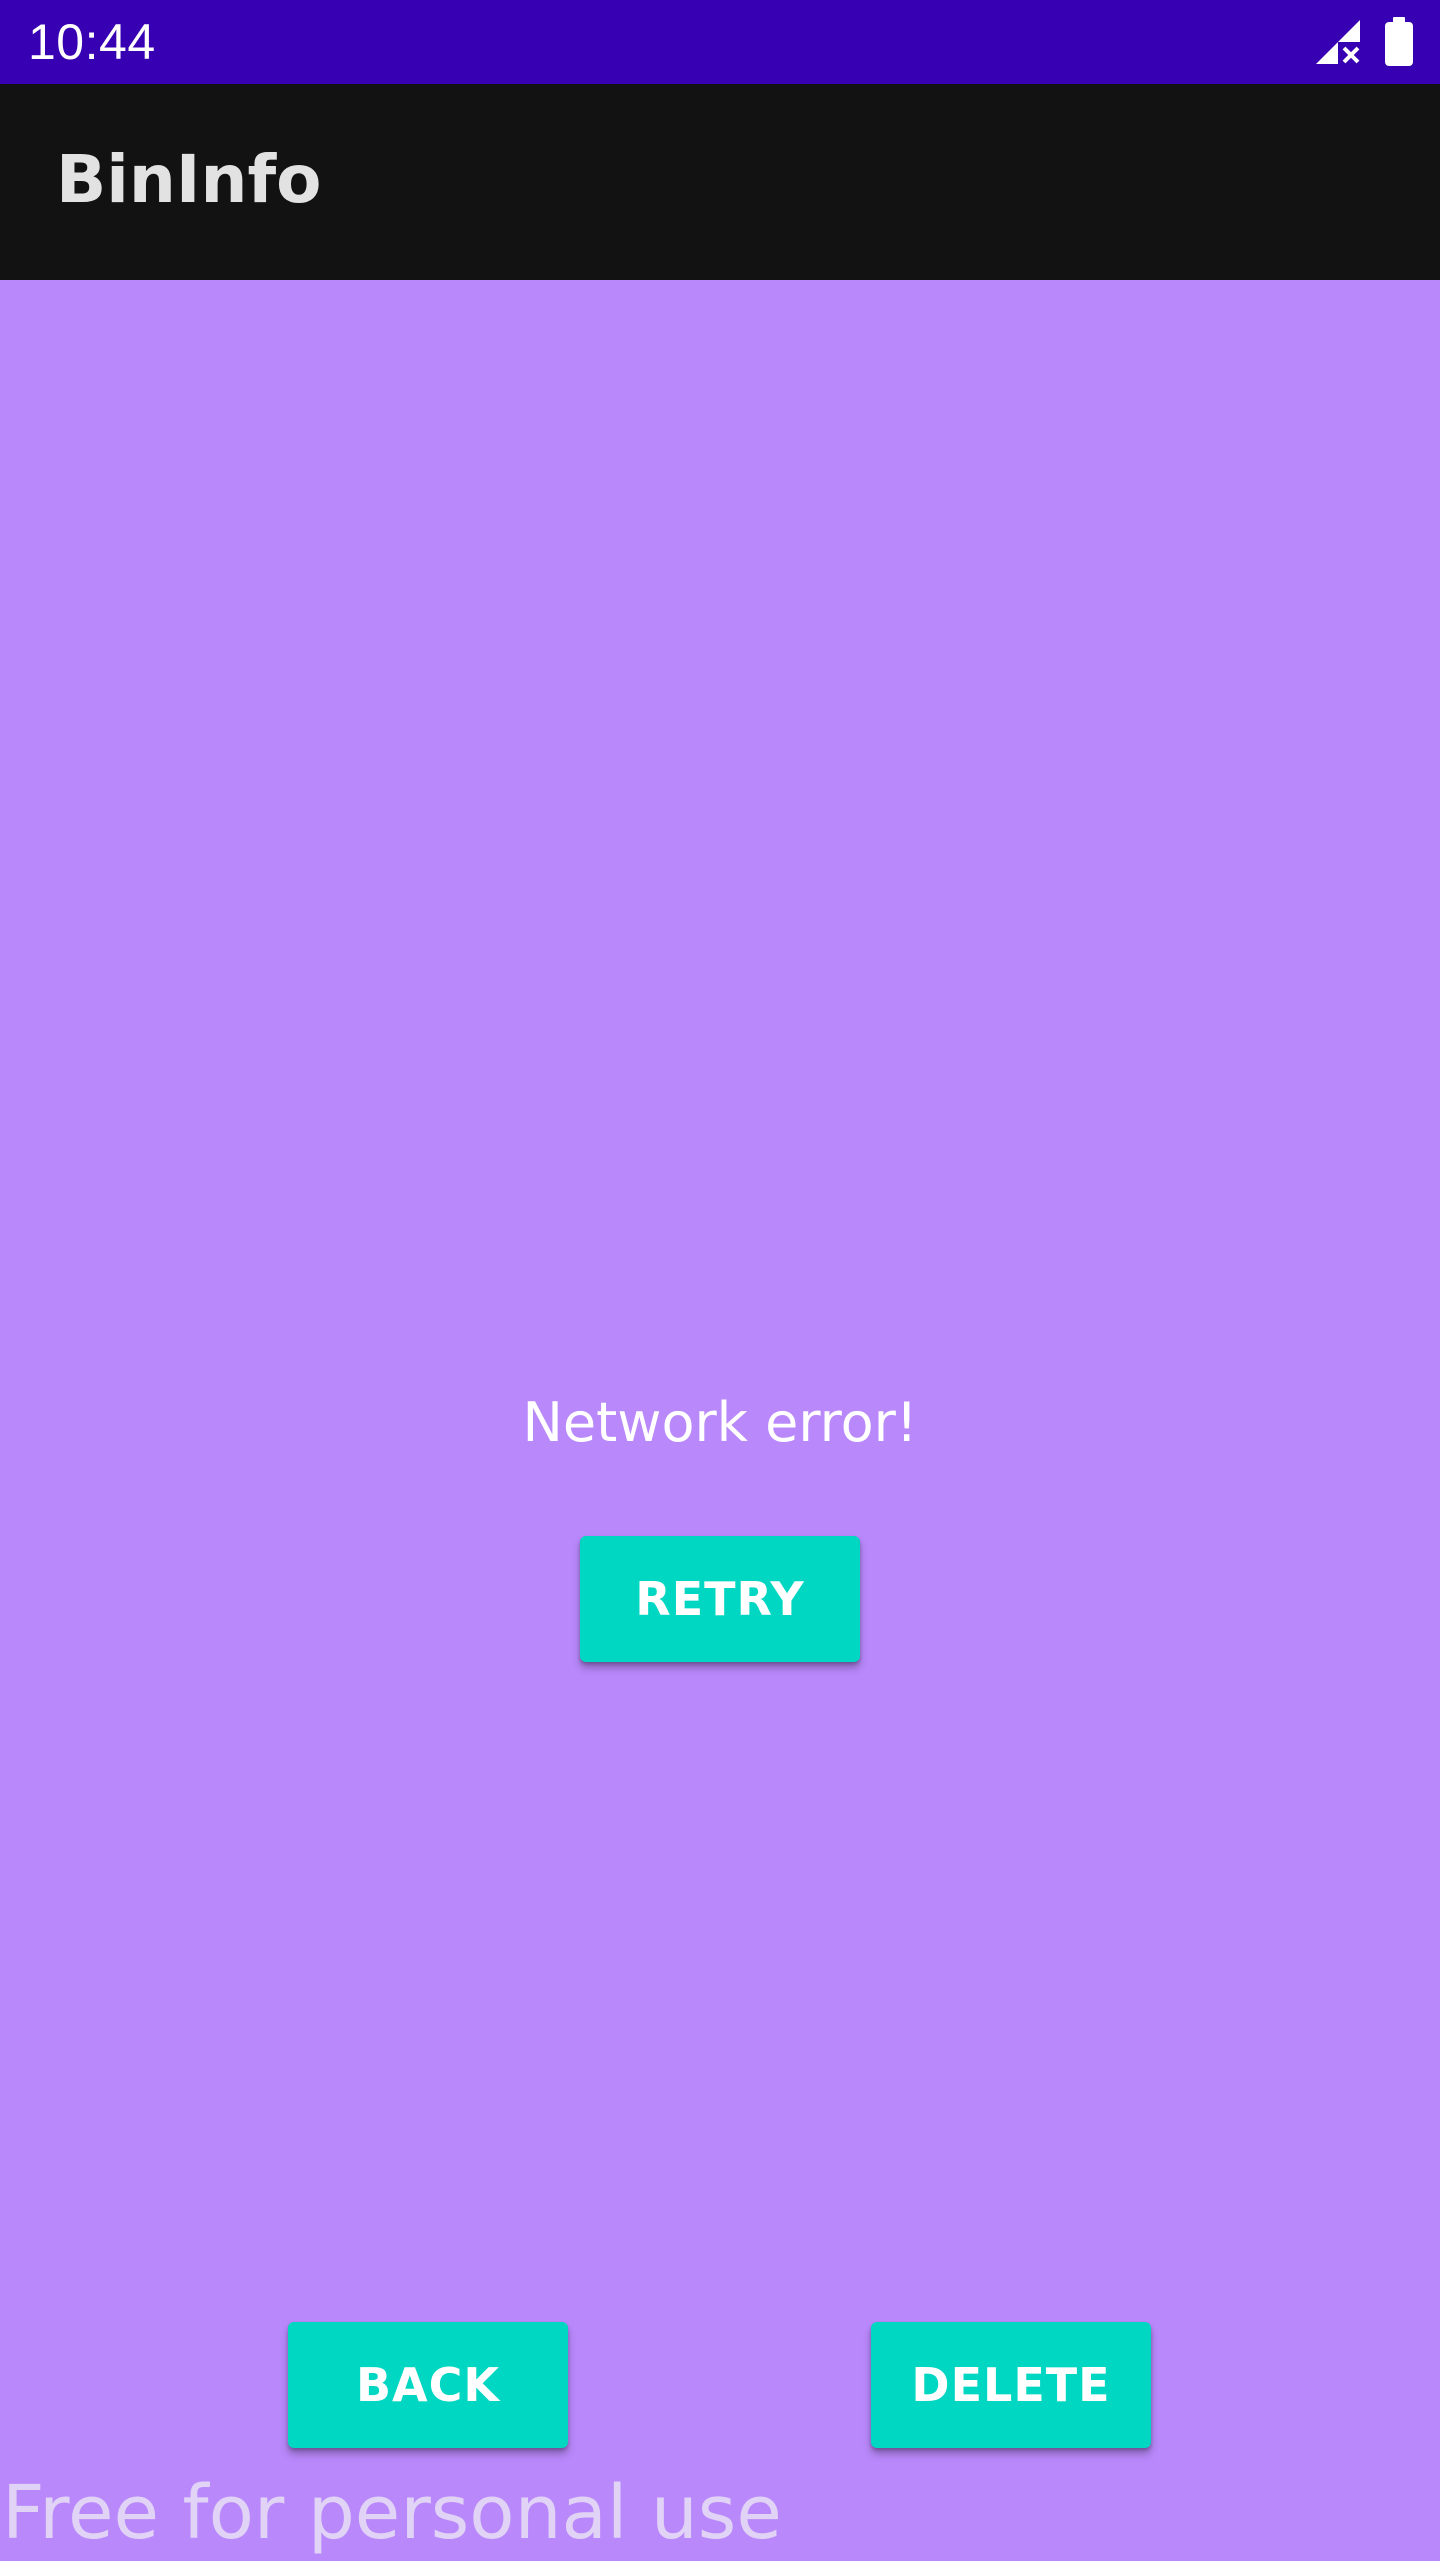  What do you see at coordinates (1399, 42) in the screenshot?
I see `battery-icon` at bounding box center [1399, 42].